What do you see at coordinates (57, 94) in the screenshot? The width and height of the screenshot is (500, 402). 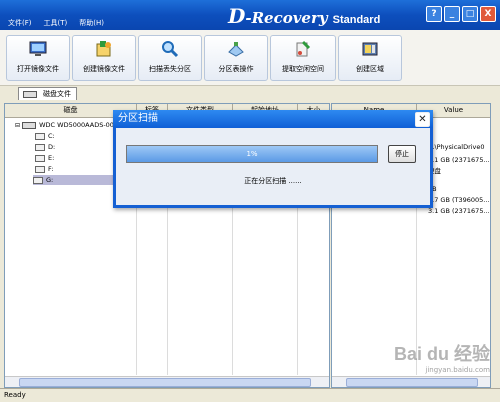 I see `tab-disk-files-label: 磁盘文件` at bounding box center [57, 94].